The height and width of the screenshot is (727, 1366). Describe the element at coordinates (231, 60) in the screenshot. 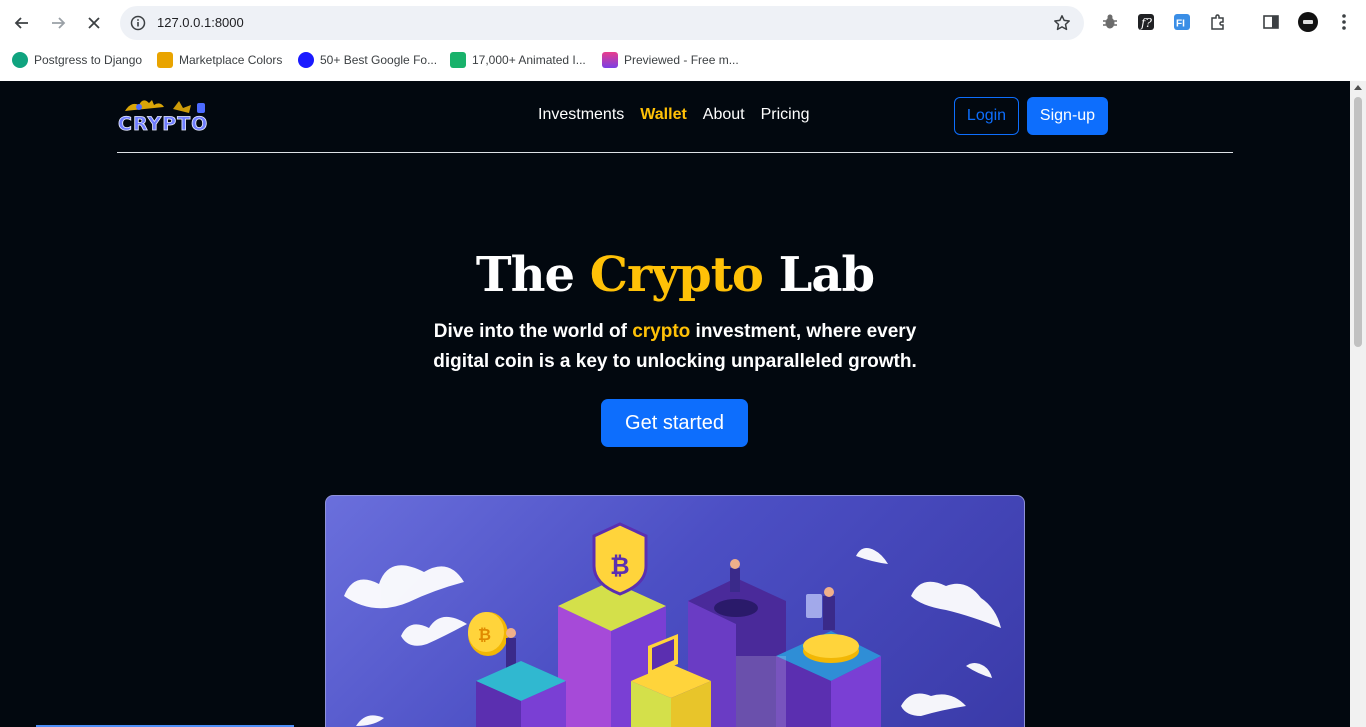

I see `bookmark-label: Marketplace Colors` at that location.